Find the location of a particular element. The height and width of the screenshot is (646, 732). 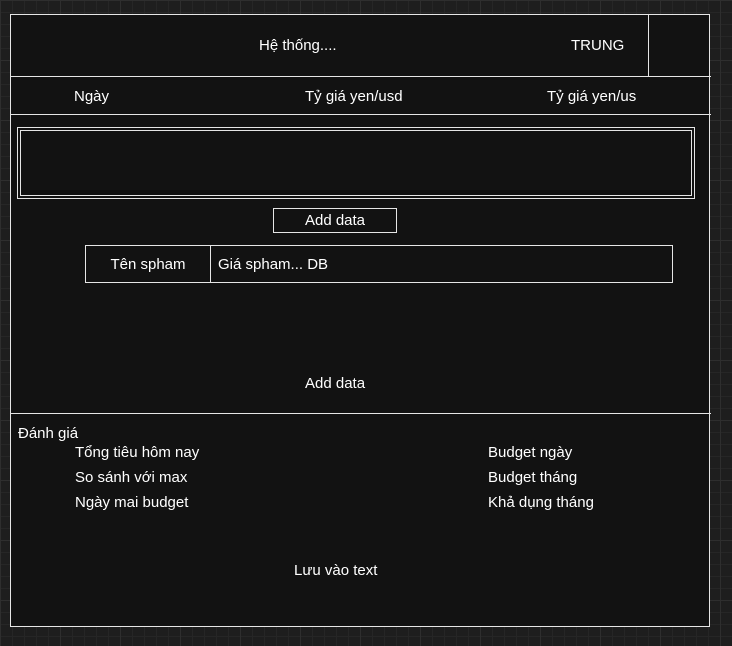

evaluation-item-available-month: Khả dụng tháng is located at coordinates (541, 502).